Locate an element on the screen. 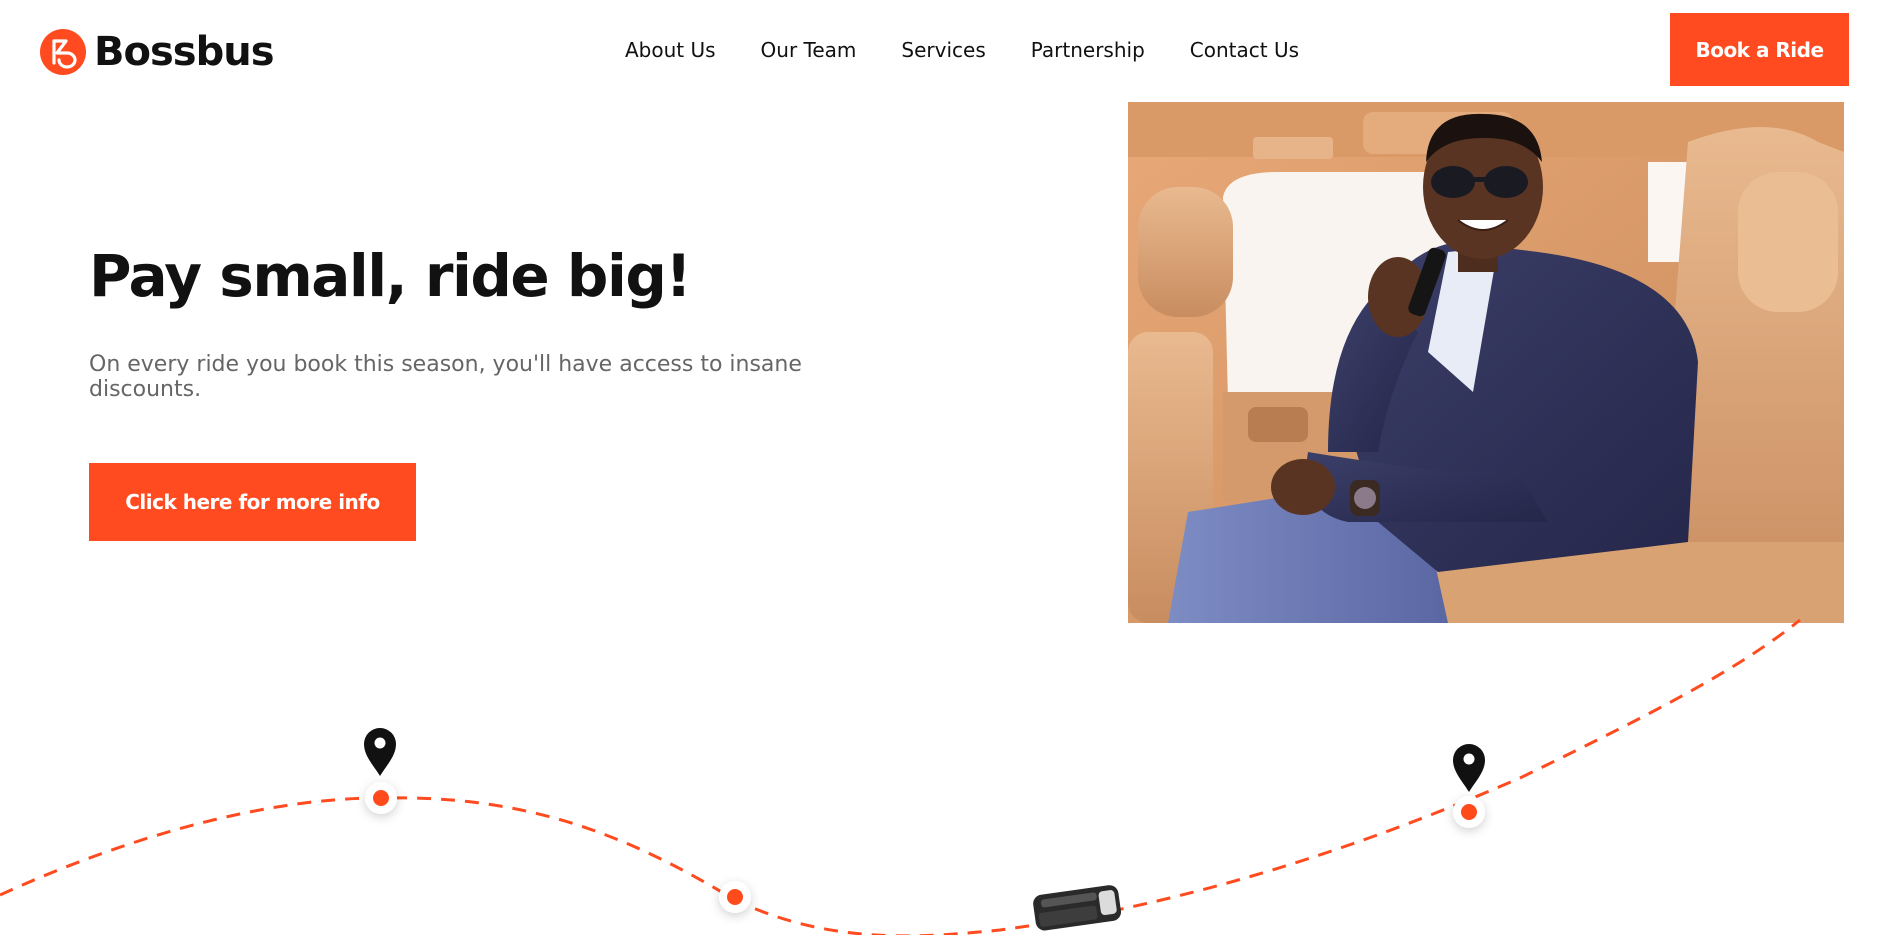  van-icon is located at coordinates (1077, 908).